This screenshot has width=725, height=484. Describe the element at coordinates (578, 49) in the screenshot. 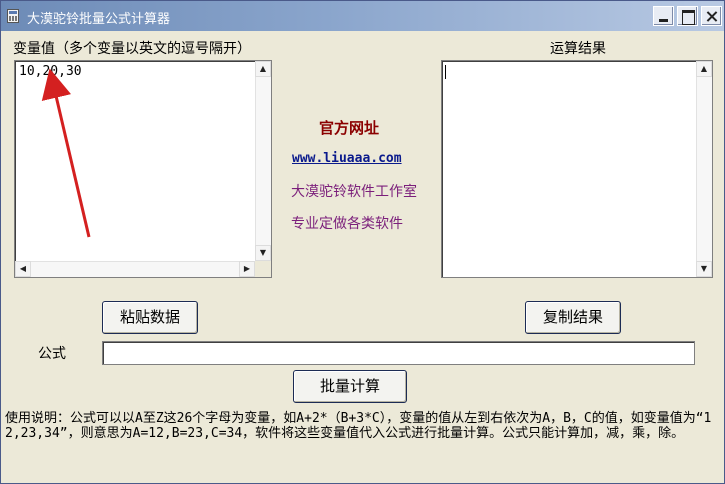

I see `results-label: 运算结果` at that location.